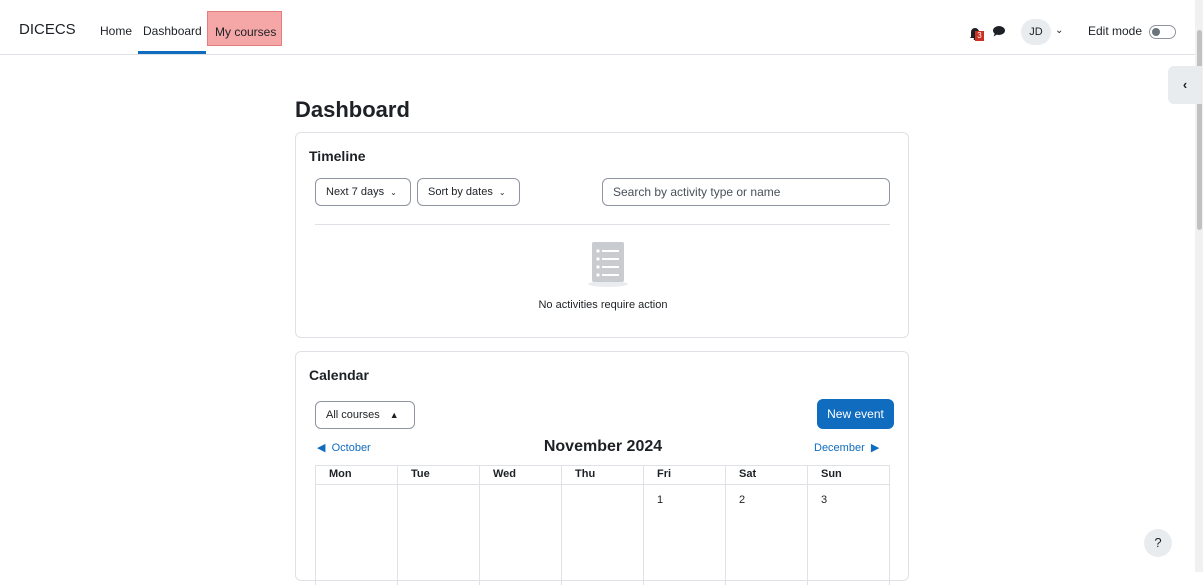 The width and height of the screenshot is (1203, 585). What do you see at coordinates (394, 415) in the screenshot?
I see `sort-arrows-icon: ▲︎` at bounding box center [394, 415].